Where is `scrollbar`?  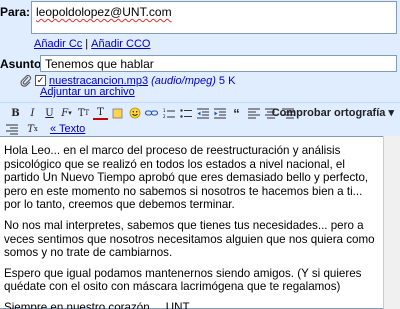
scrollbar is located at coordinates (391, 222).